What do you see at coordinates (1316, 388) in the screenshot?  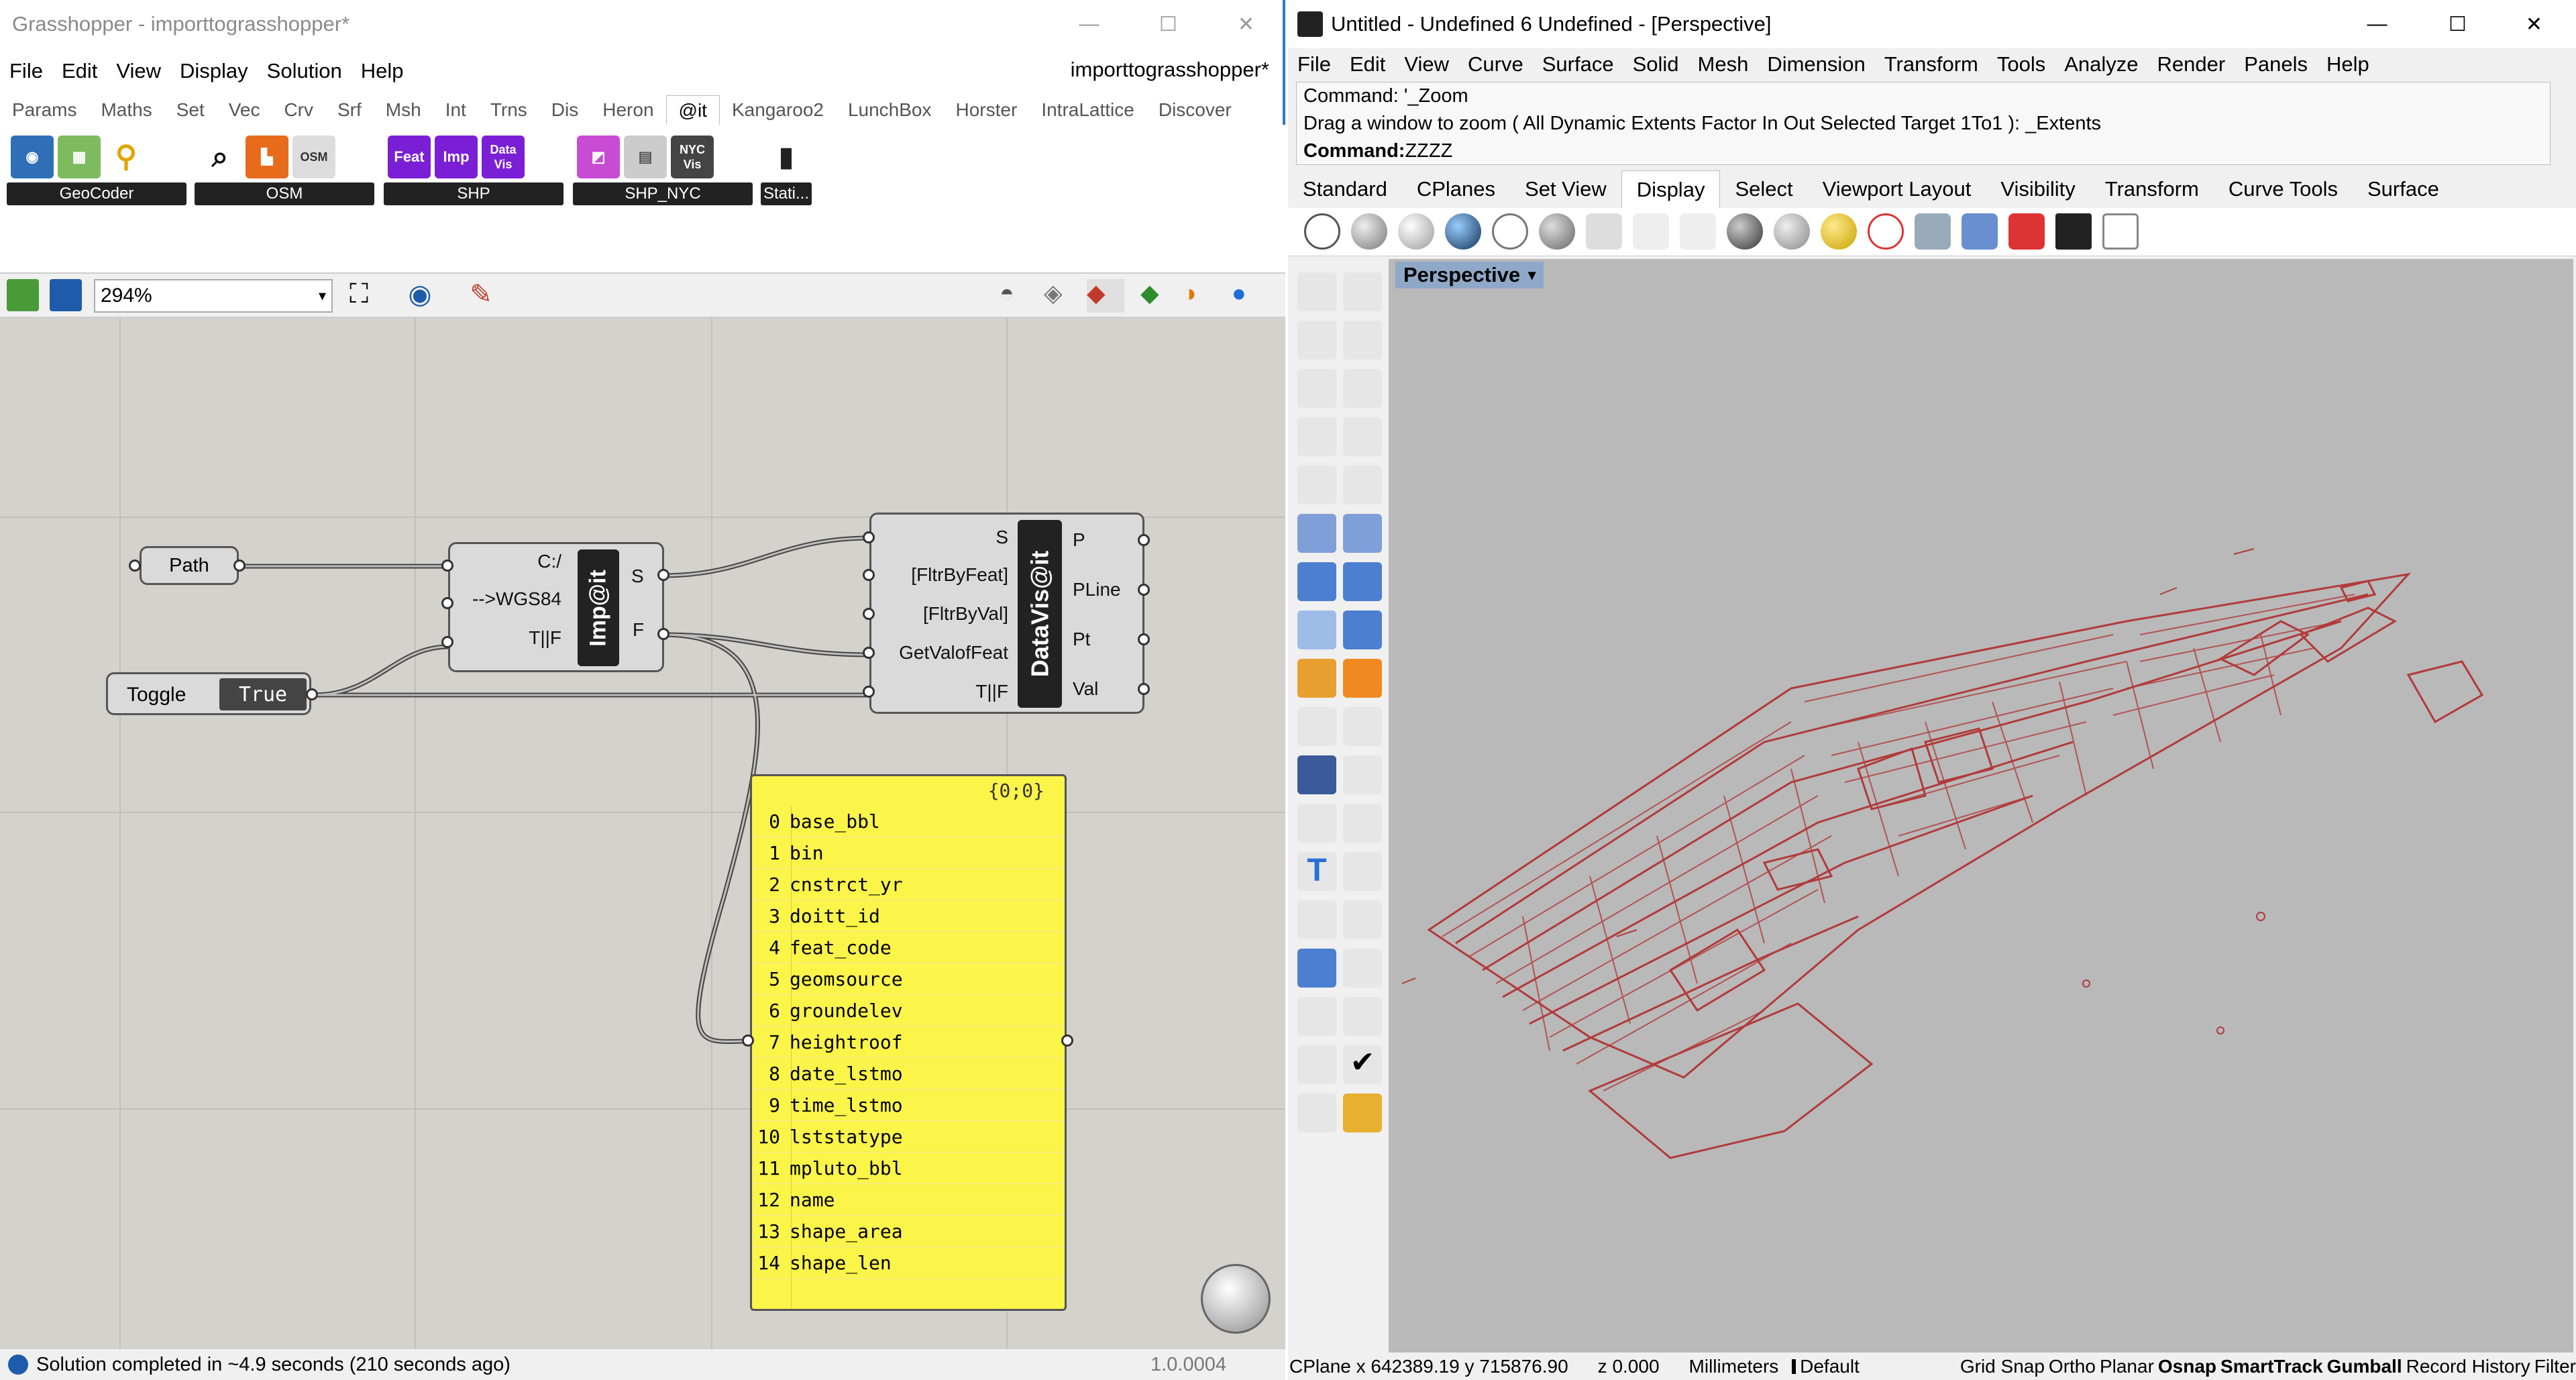 I see `circle-icon` at bounding box center [1316, 388].